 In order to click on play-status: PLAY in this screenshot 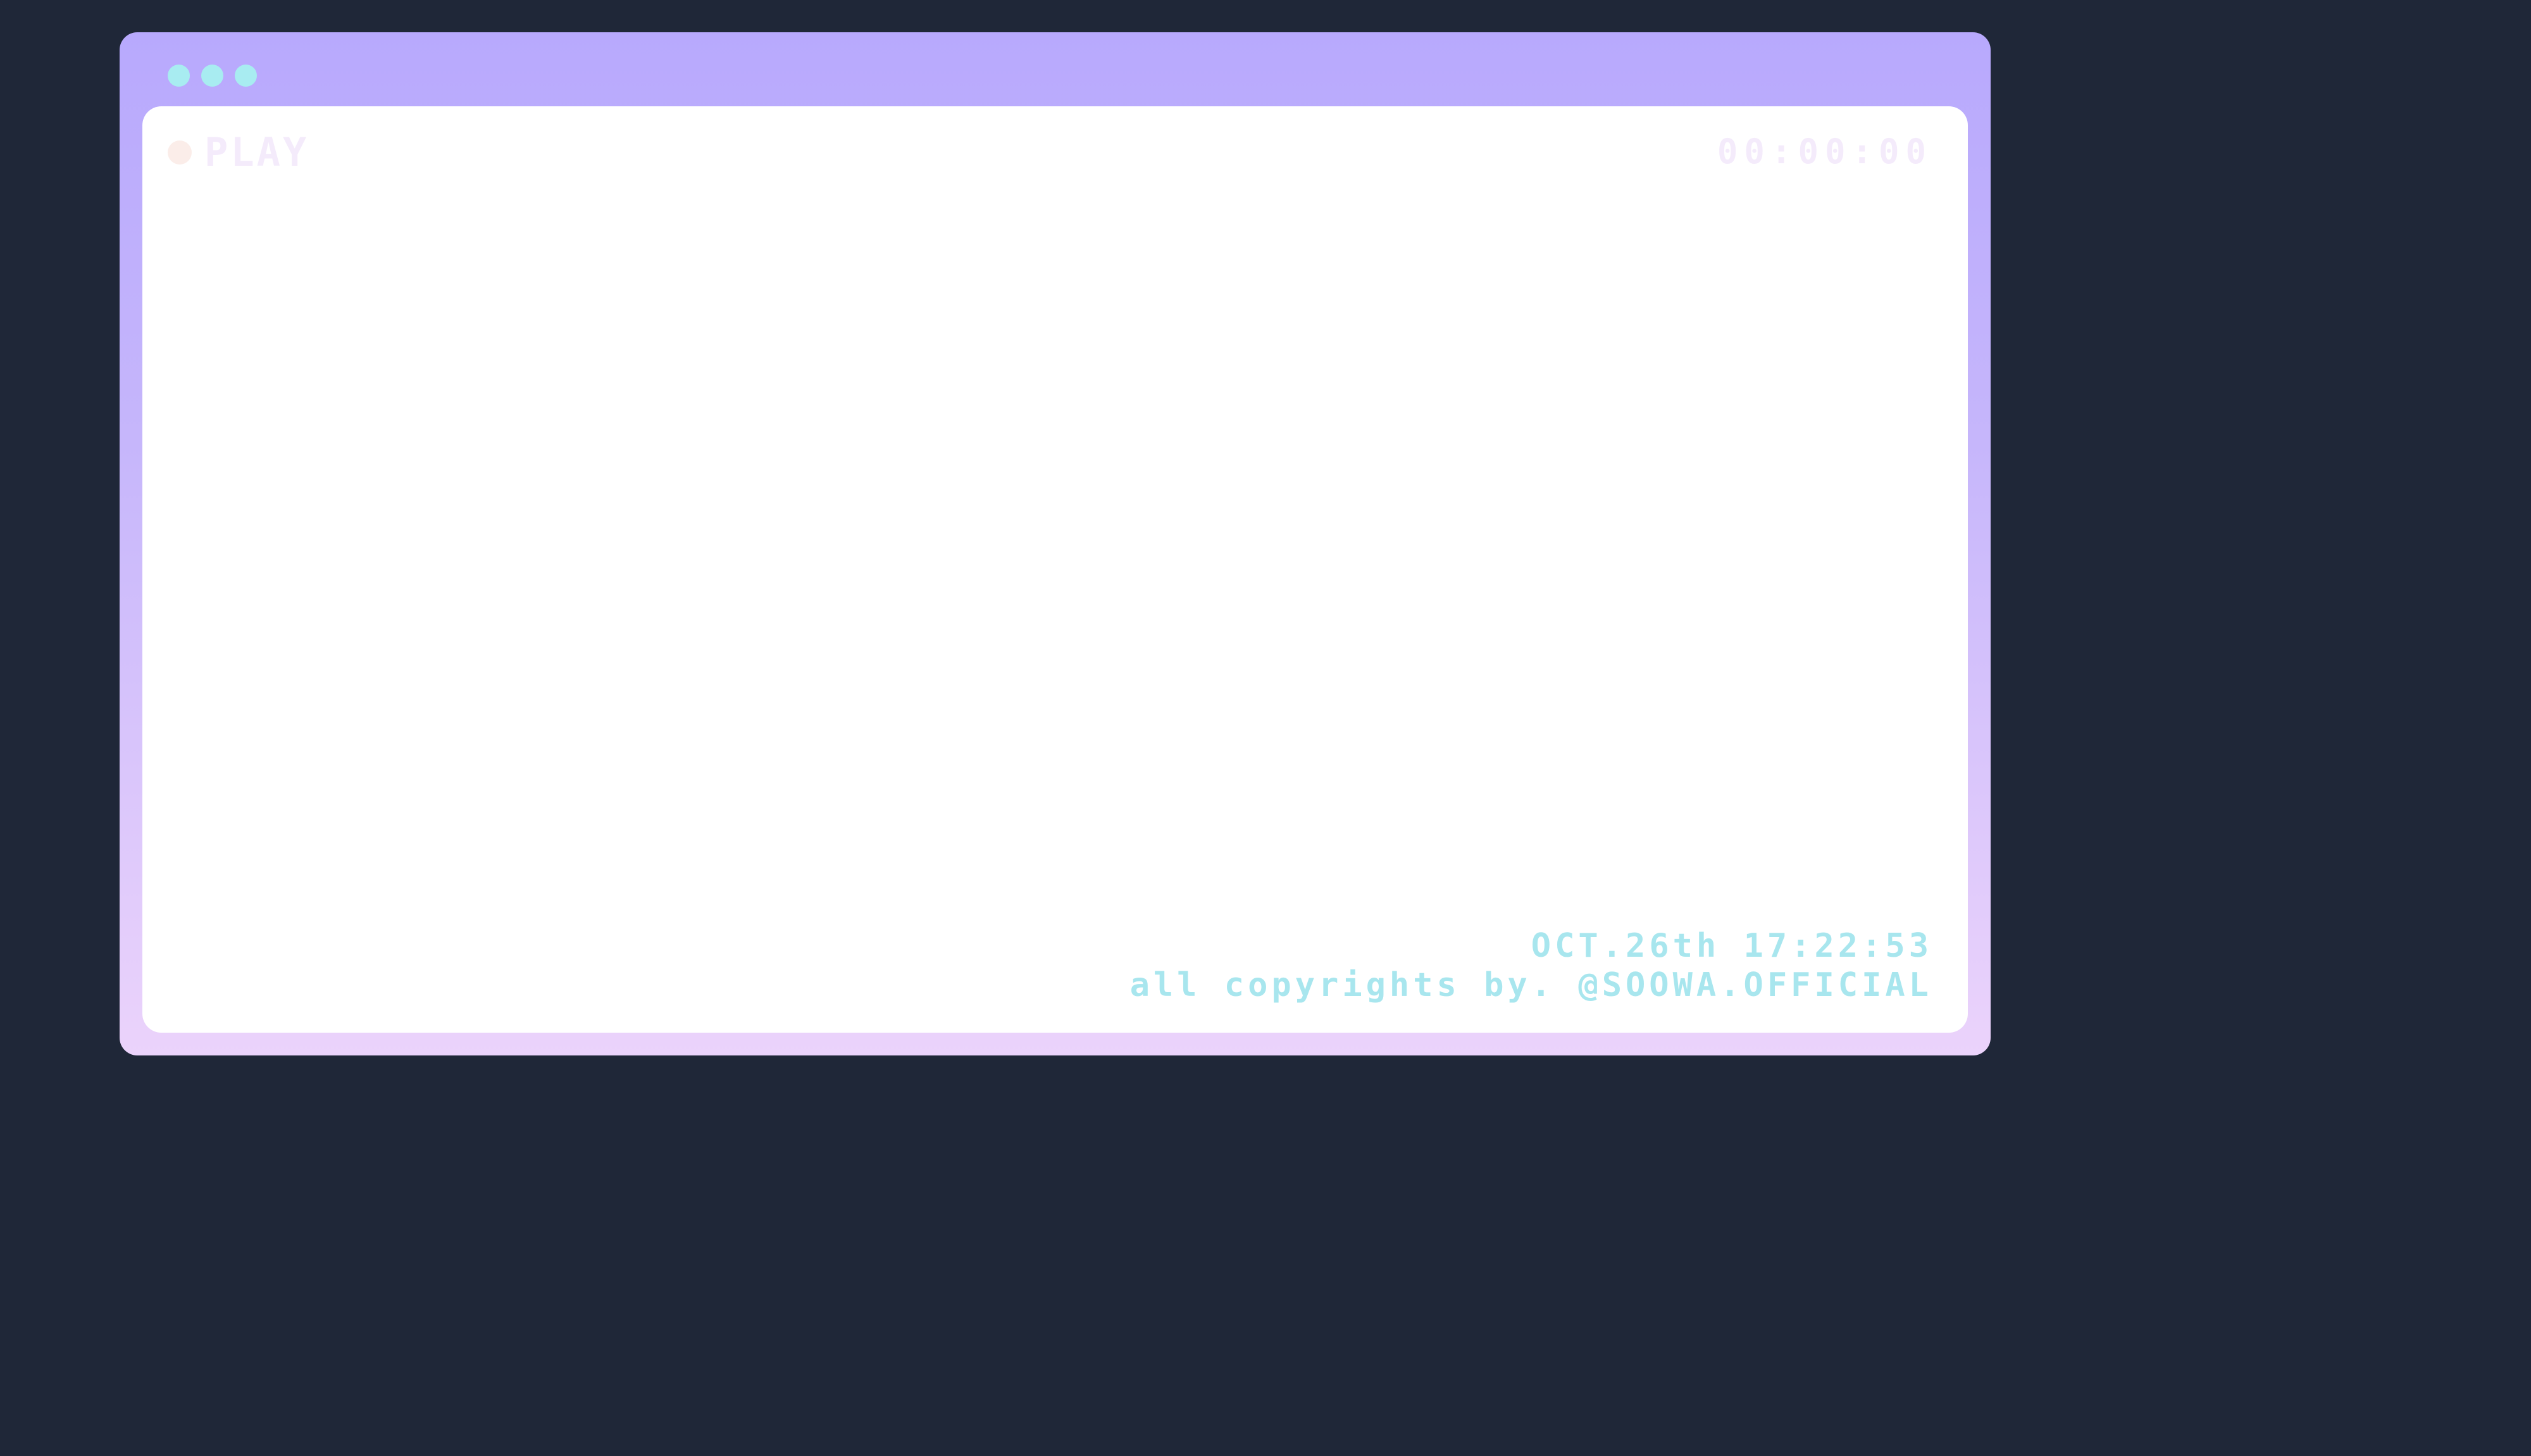, I will do `click(238, 152)`.